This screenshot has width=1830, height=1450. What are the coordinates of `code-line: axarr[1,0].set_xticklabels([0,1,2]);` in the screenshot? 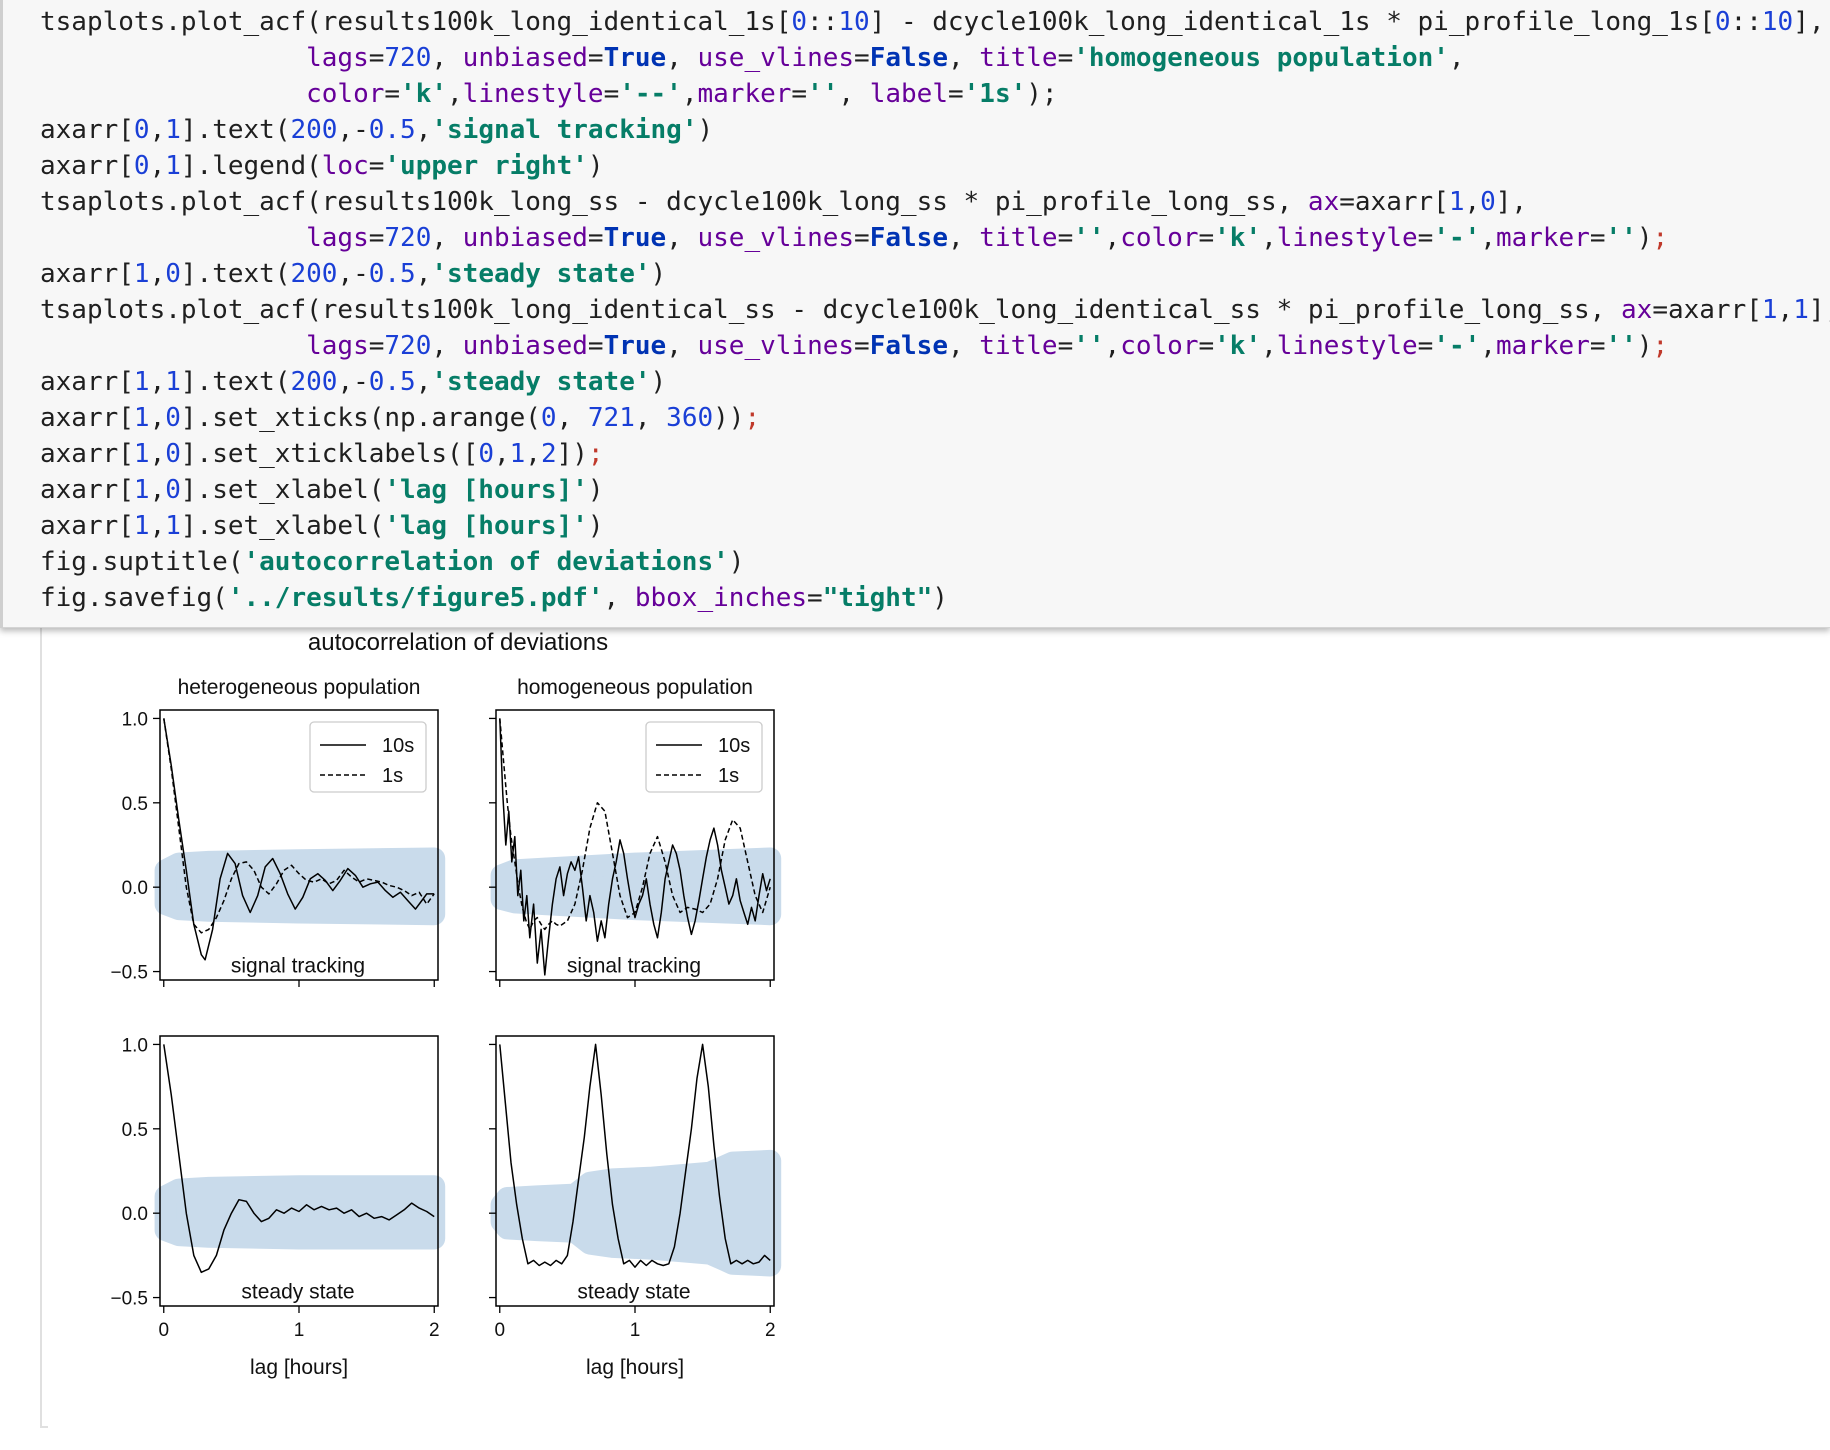 It's located at (322, 454).